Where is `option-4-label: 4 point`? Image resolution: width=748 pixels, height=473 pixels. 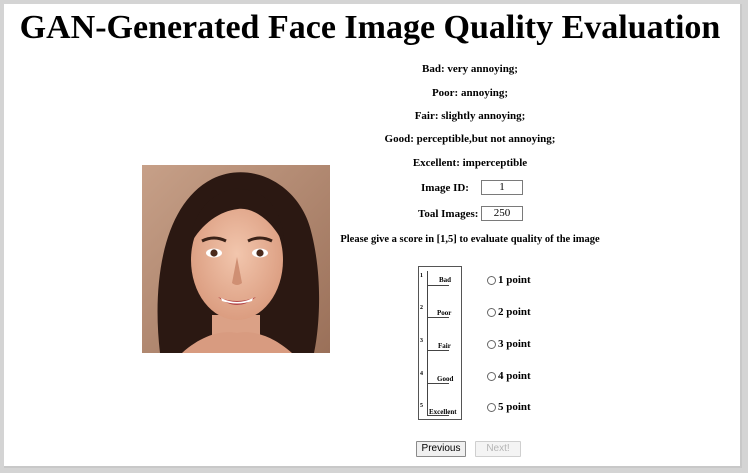
option-4-label: 4 point is located at coordinates (514, 376).